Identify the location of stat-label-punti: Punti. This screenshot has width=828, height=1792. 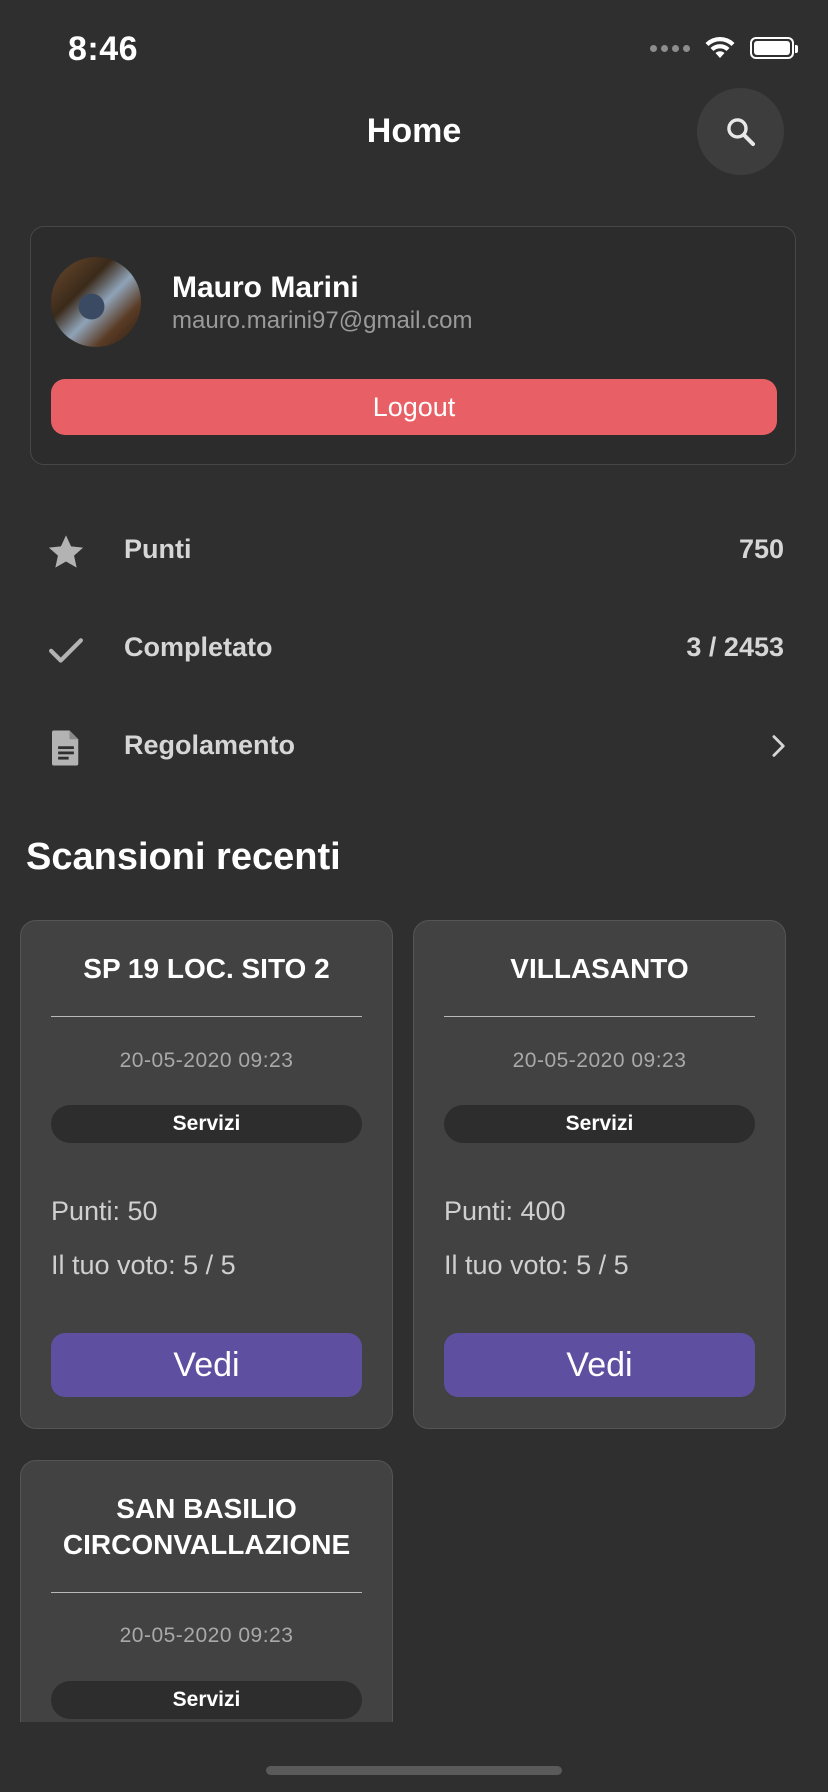
(158, 549).